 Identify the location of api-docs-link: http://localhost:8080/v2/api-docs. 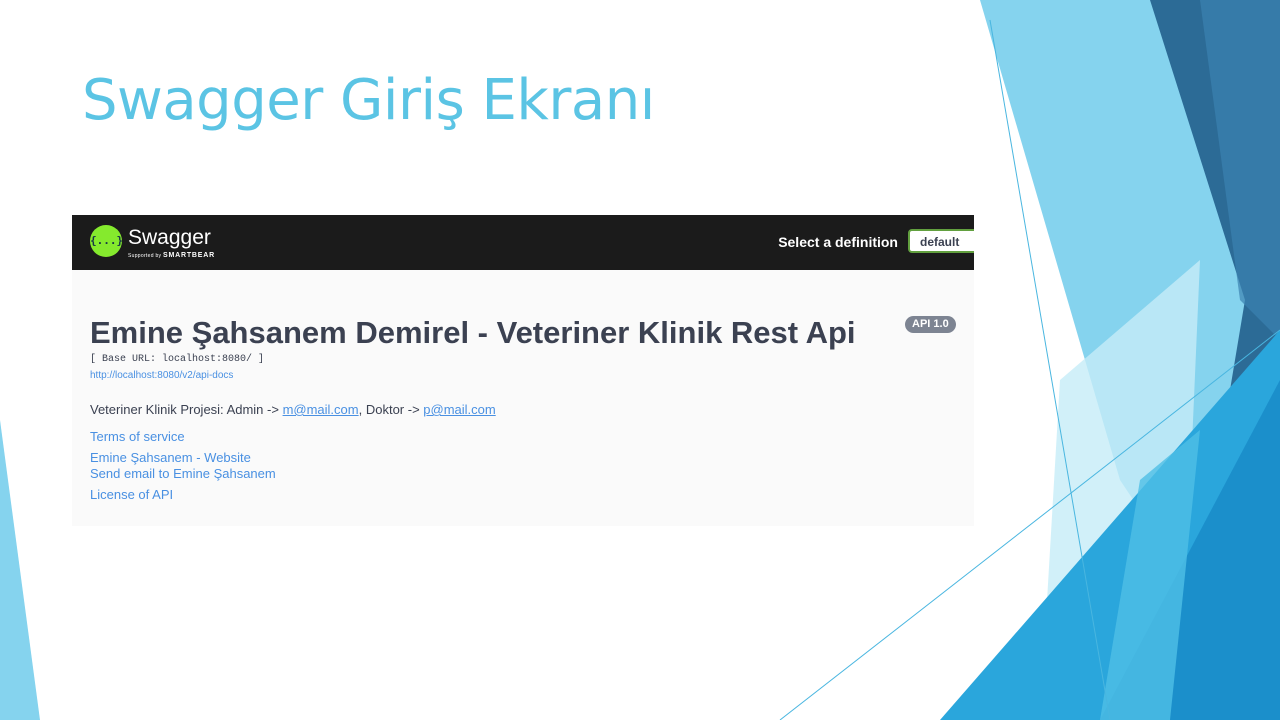
(161, 375).